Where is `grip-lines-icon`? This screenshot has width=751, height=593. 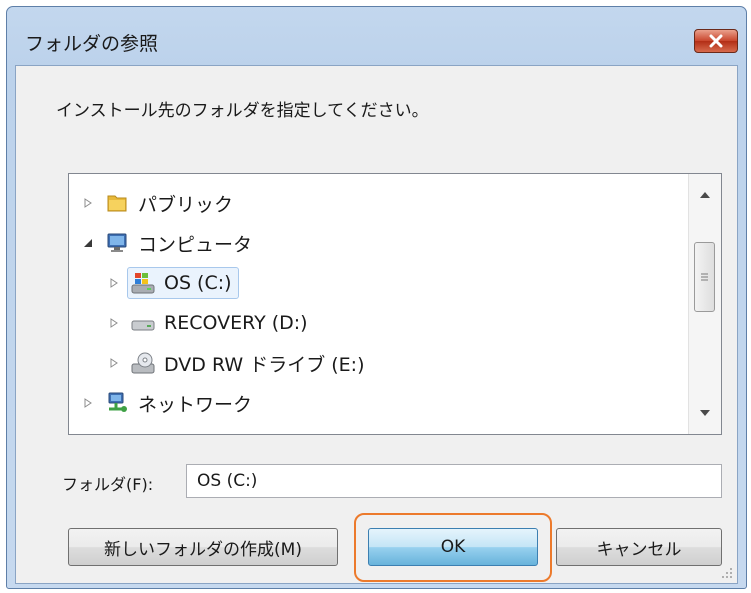 grip-lines-icon is located at coordinates (704, 277).